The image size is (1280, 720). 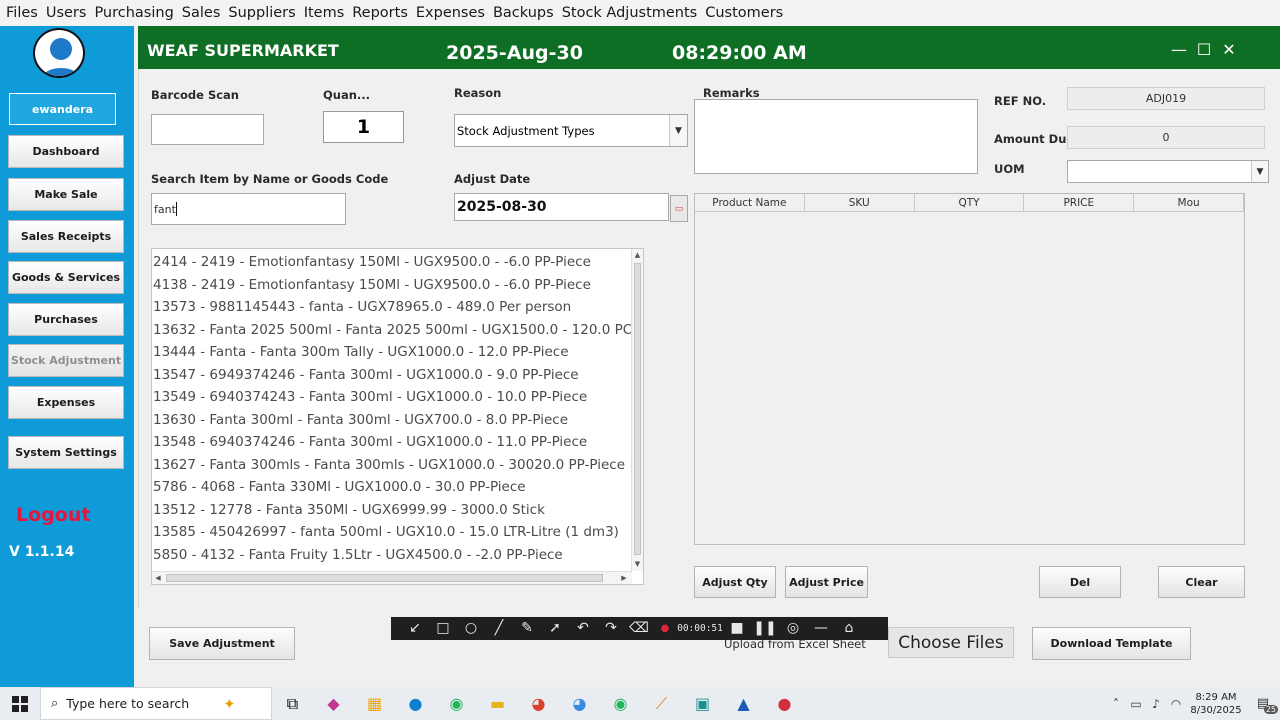 What do you see at coordinates (326, 13) in the screenshot?
I see `menu-items: Items` at bounding box center [326, 13].